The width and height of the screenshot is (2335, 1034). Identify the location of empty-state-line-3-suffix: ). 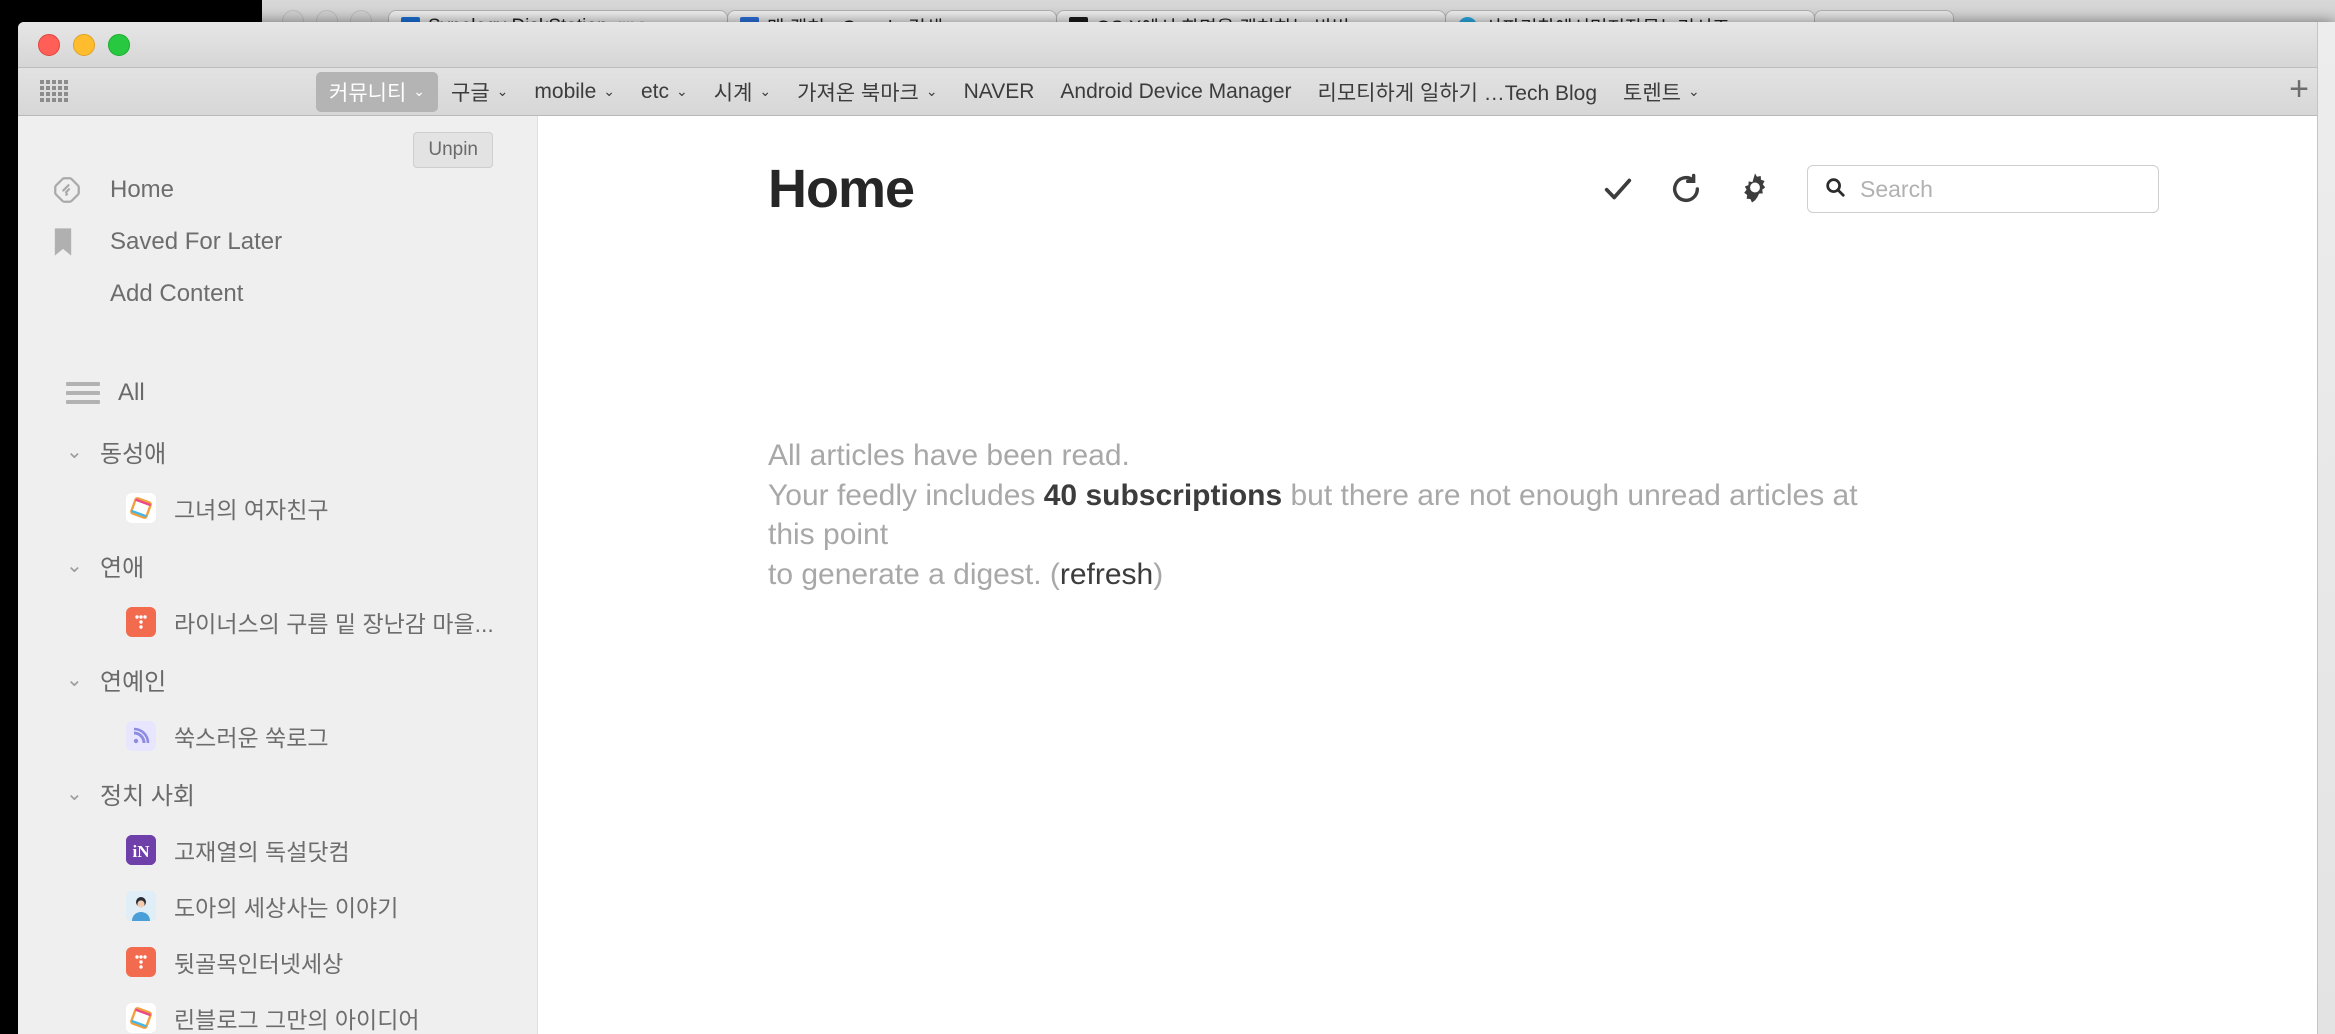
(1158, 574).